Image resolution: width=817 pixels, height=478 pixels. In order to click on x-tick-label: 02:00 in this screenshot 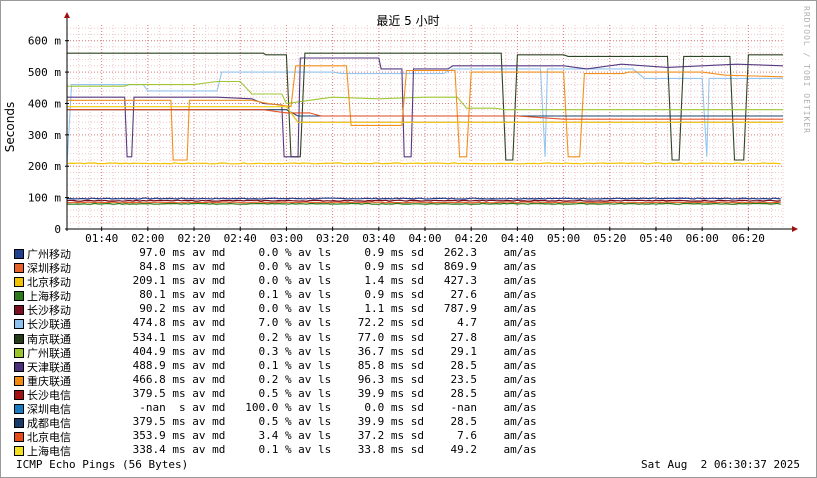, I will do `click(147, 238)`.